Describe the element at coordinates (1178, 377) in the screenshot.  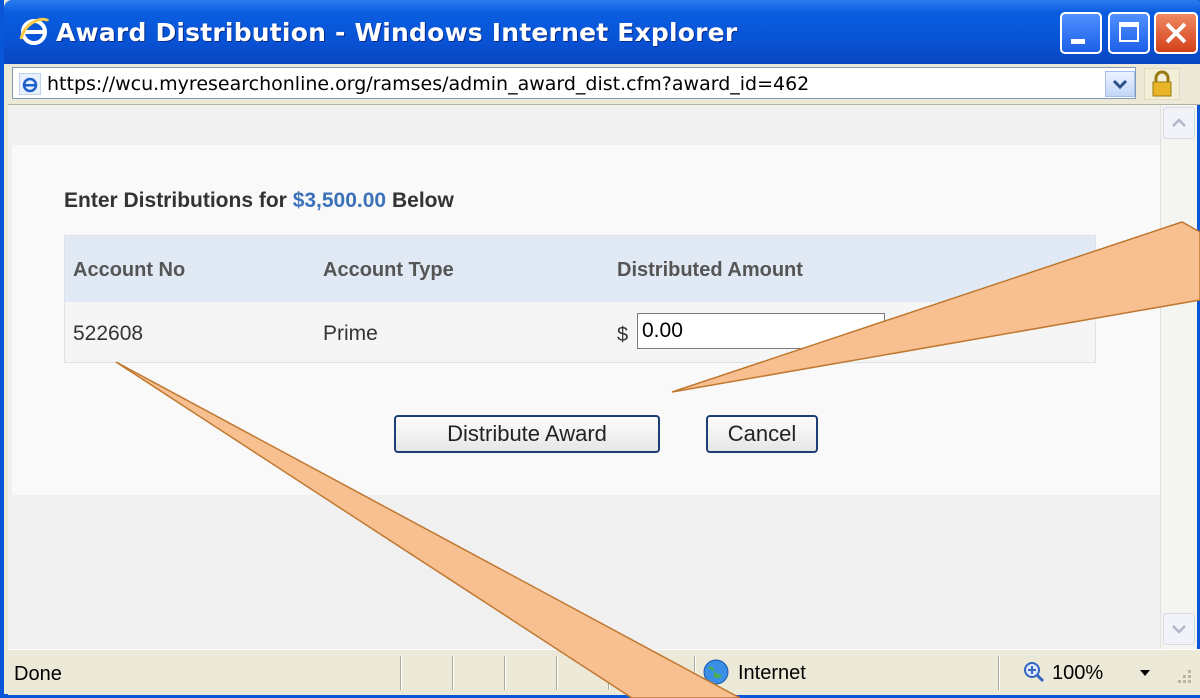
I see `vertical-scrollbar` at that location.